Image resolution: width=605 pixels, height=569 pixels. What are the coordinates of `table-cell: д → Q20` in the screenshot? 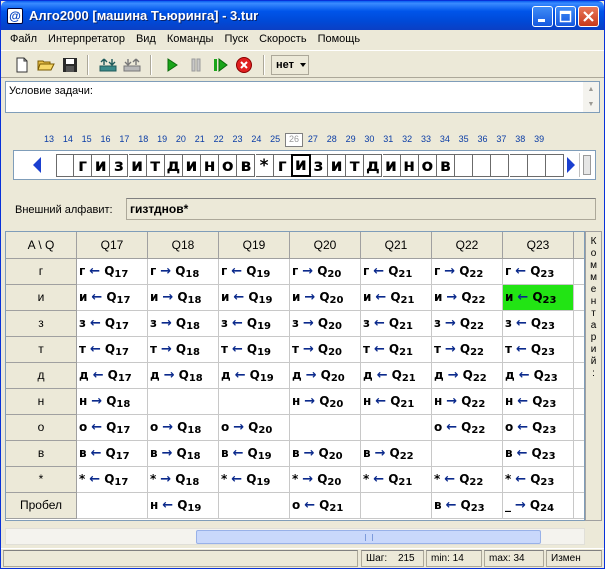 It's located at (325, 376).